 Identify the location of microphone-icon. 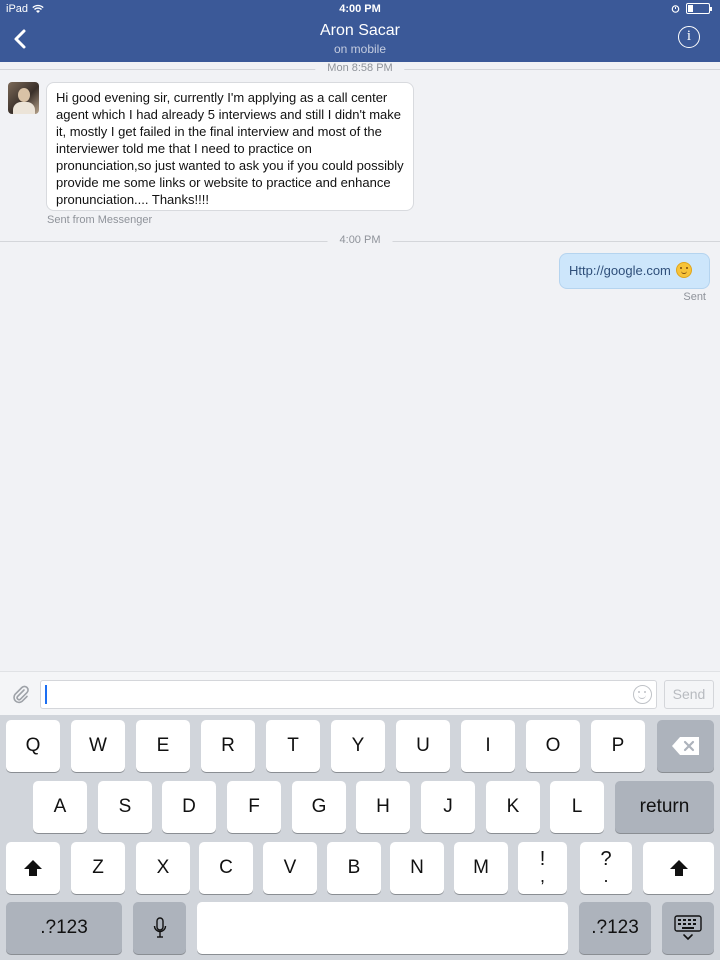
(159, 927).